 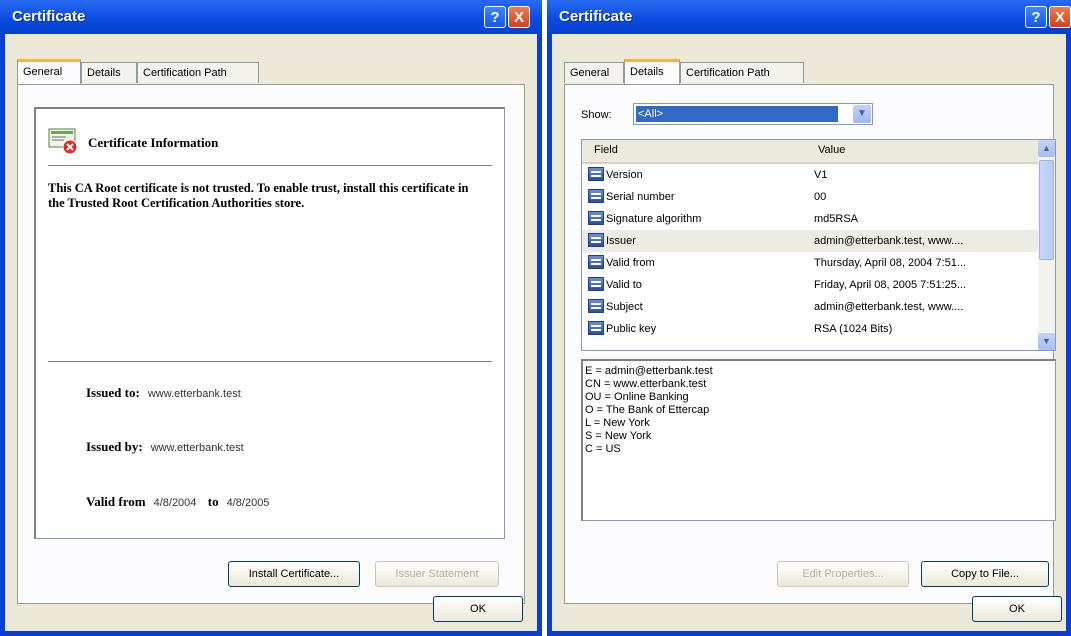 I want to click on validity-row: Valid from 4/8/2004 to 4/8/2005, so click(x=177, y=502).